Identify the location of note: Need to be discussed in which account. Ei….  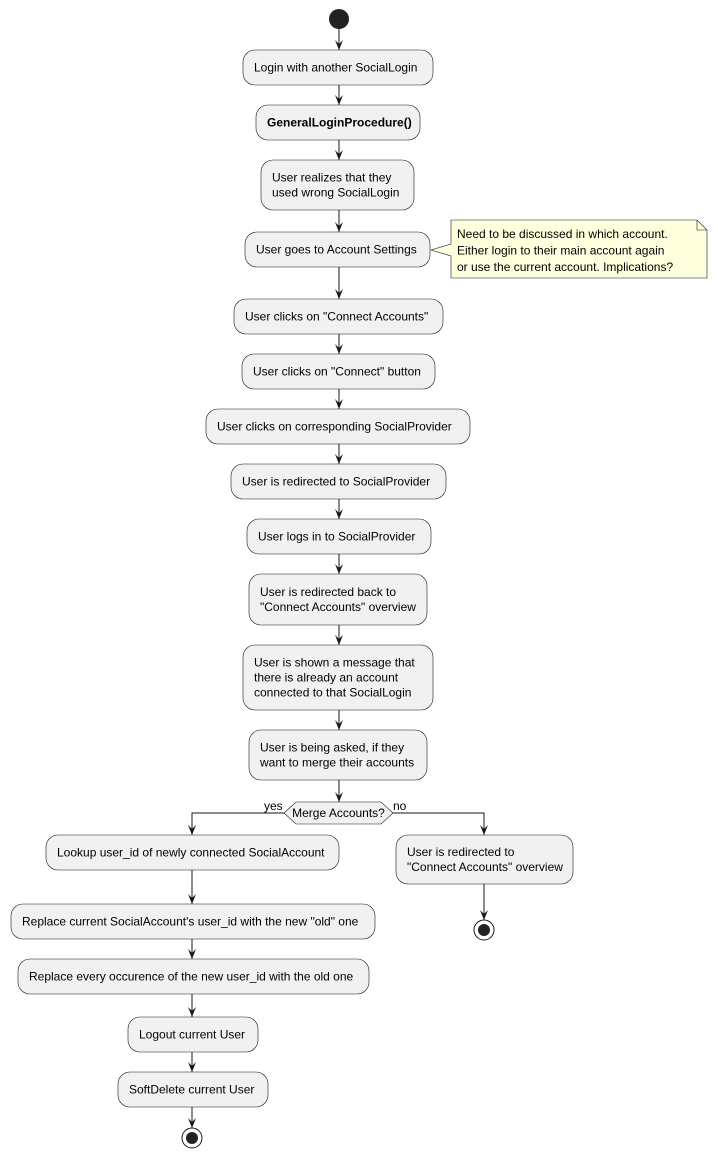
(568, 249).